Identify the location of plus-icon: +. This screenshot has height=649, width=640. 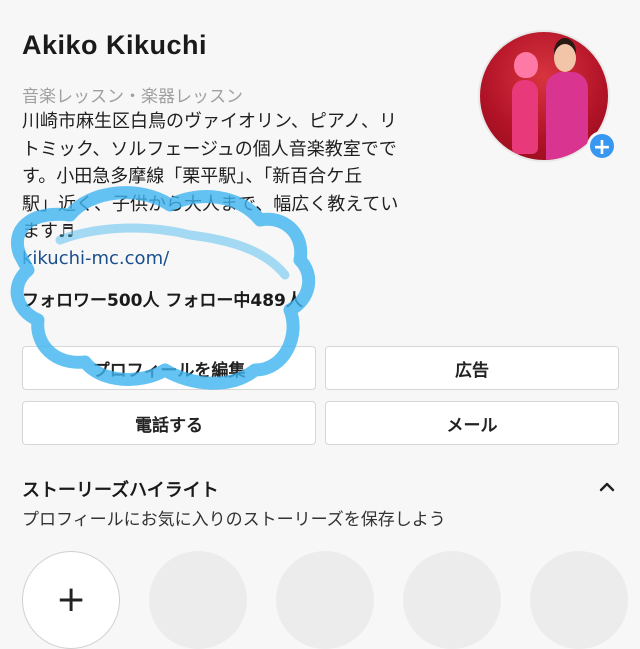
(71, 599).